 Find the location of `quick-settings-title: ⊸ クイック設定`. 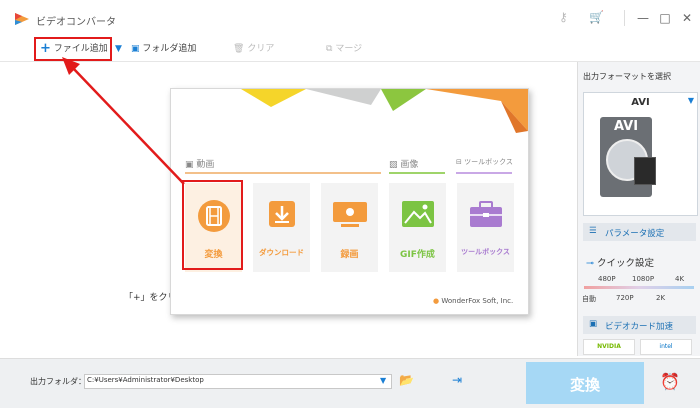

quick-settings-title: ⊸ クイック設定 is located at coordinates (620, 262).